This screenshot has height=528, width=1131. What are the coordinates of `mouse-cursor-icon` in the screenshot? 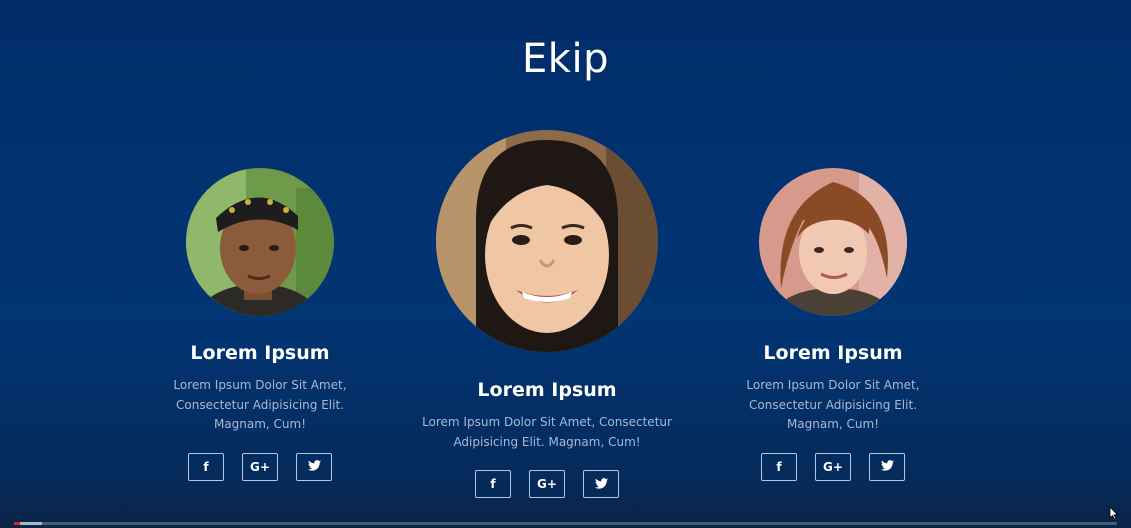 It's located at (1114, 514).